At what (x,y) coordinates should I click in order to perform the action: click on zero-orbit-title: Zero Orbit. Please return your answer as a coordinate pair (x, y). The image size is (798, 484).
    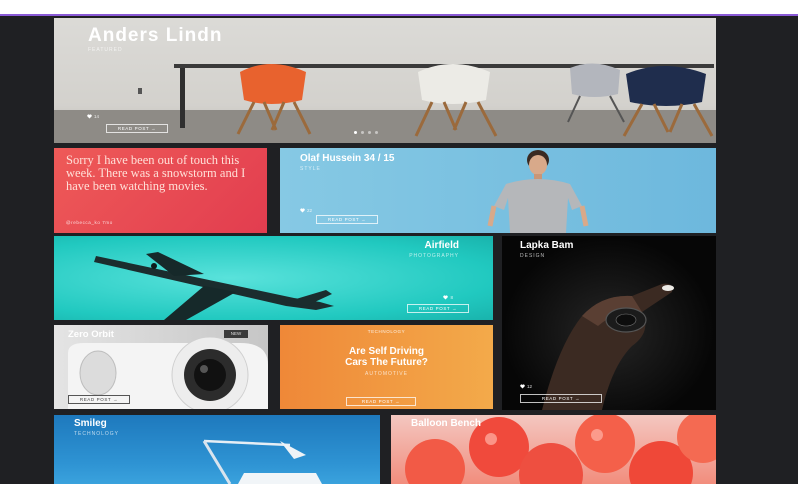
    Looking at the image, I should click on (91, 334).